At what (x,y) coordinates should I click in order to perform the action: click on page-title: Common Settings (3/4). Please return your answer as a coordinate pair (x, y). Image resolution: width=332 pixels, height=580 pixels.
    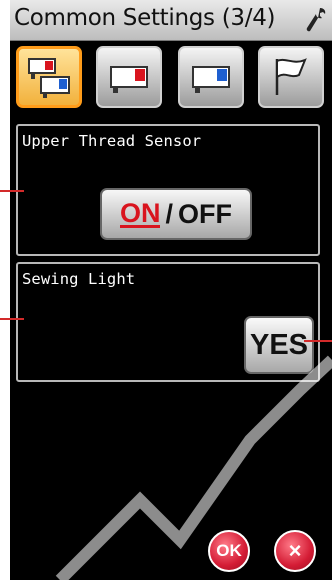
    Looking at the image, I should click on (145, 18).